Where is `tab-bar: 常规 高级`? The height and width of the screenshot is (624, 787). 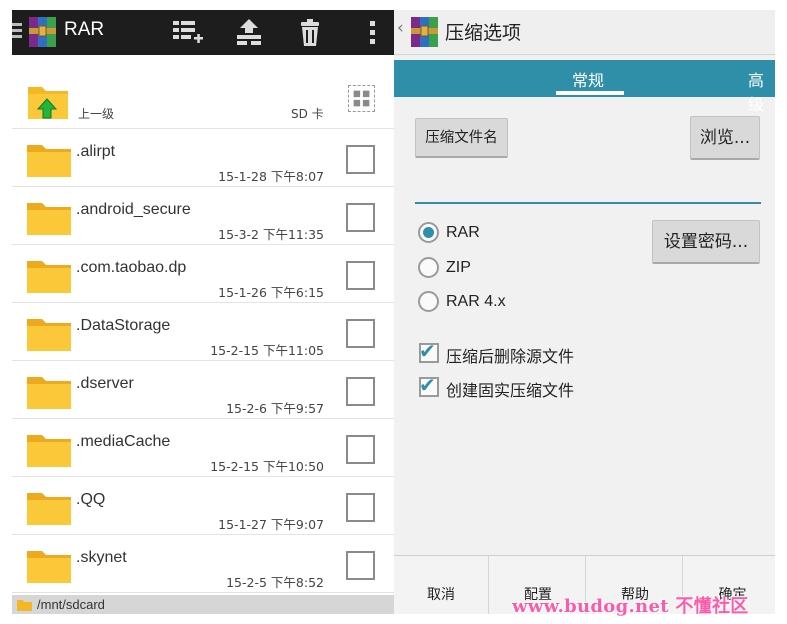 tab-bar: 常规 高级 is located at coordinates (584, 87).